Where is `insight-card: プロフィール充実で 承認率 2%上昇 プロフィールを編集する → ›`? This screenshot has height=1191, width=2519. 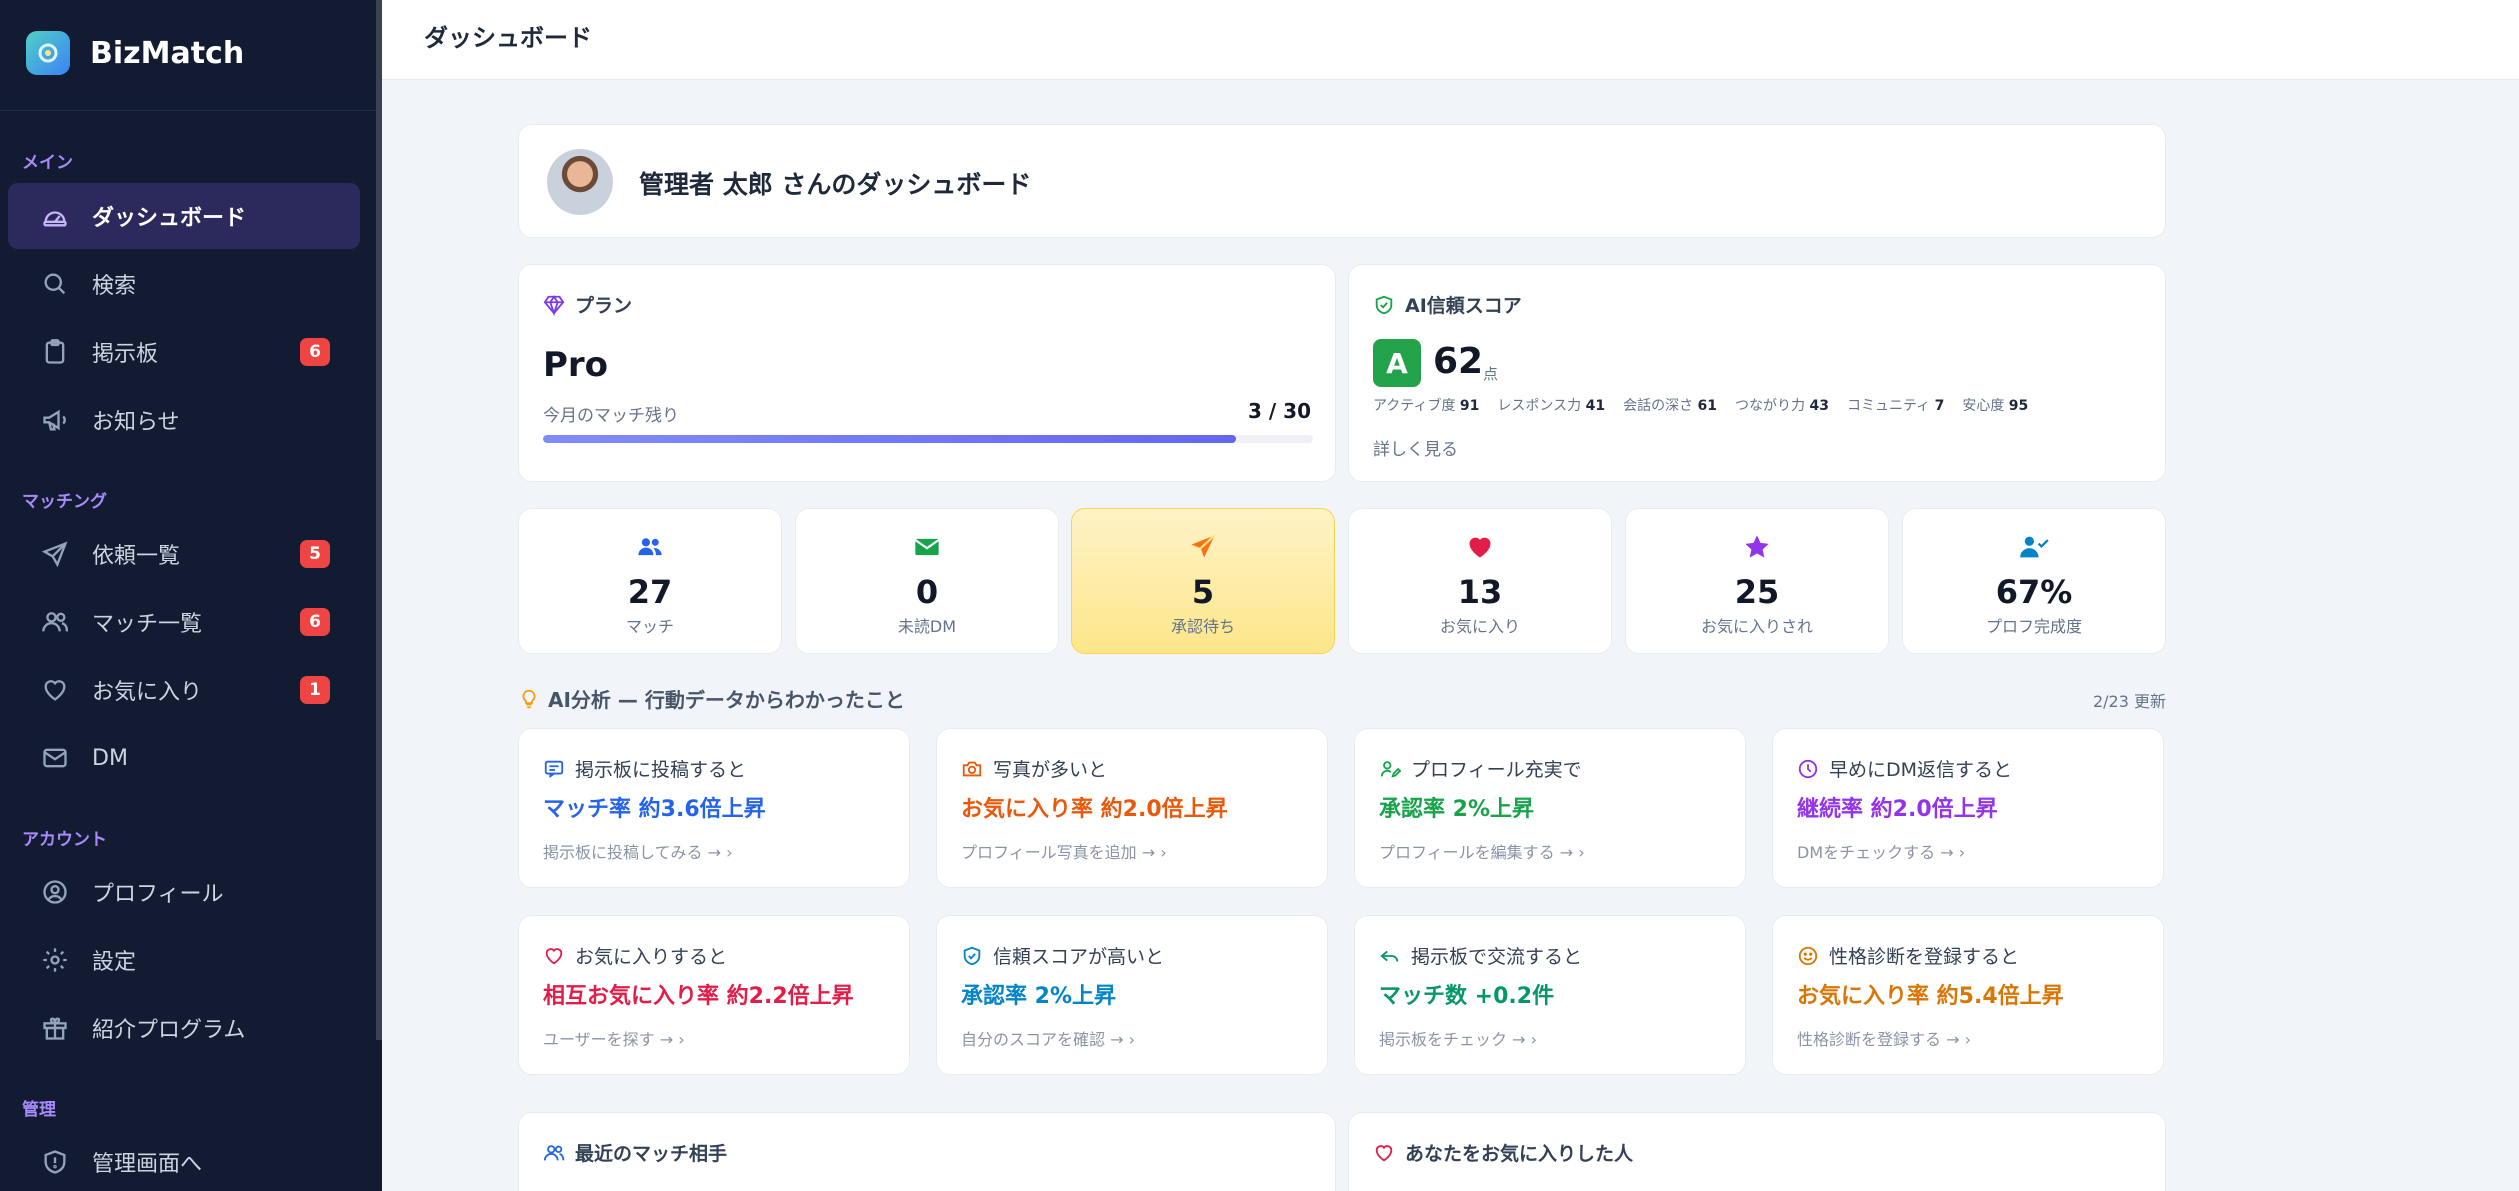 insight-card: プロフィール充実で 承認率 2%上昇 プロフィールを編集する → › is located at coordinates (1550, 808).